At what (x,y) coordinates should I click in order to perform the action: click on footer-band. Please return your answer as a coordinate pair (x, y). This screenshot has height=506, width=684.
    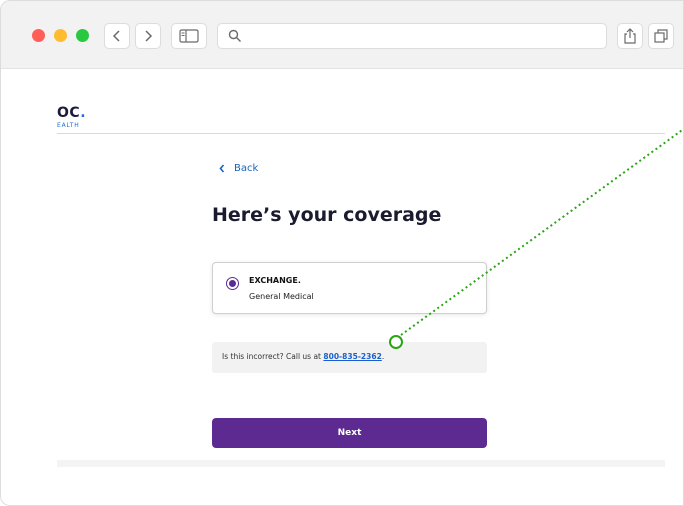
    Looking at the image, I should click on (361, 463).